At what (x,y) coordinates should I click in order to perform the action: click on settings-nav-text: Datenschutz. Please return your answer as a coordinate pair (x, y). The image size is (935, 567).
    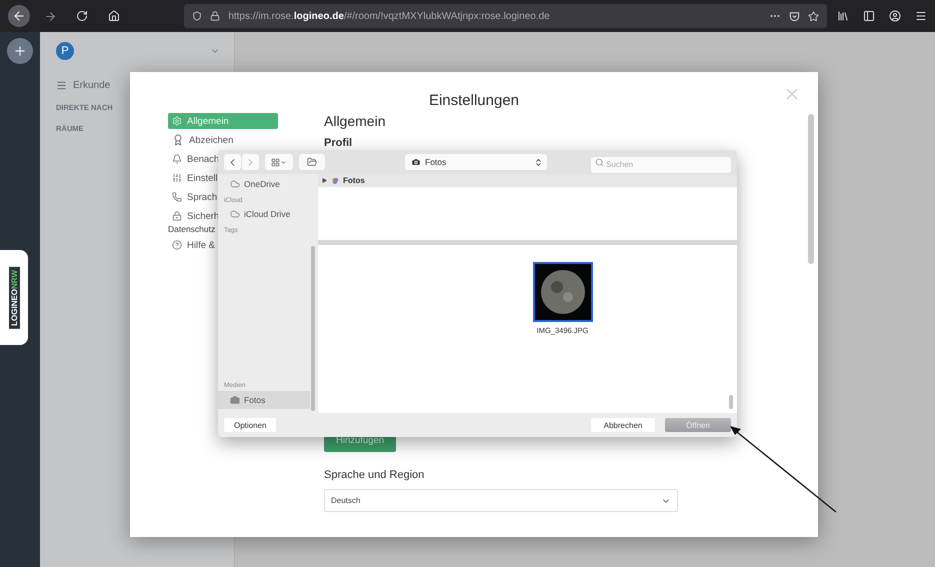
    Looking at the image, I should click on (192, 229).